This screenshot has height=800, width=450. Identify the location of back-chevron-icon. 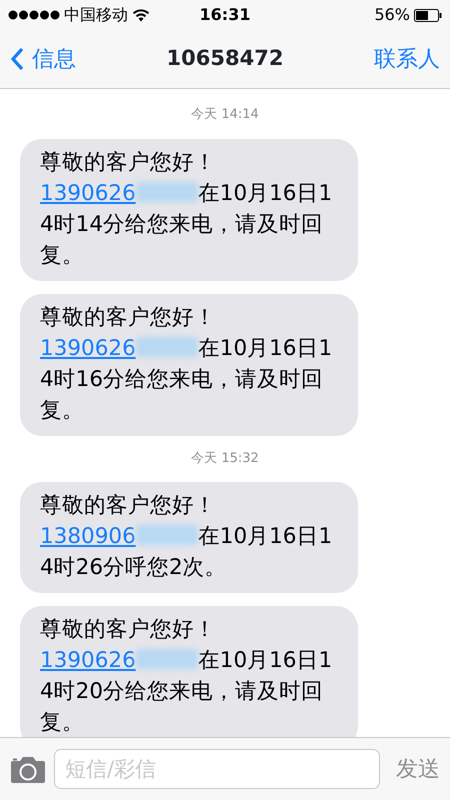
(17, 59).